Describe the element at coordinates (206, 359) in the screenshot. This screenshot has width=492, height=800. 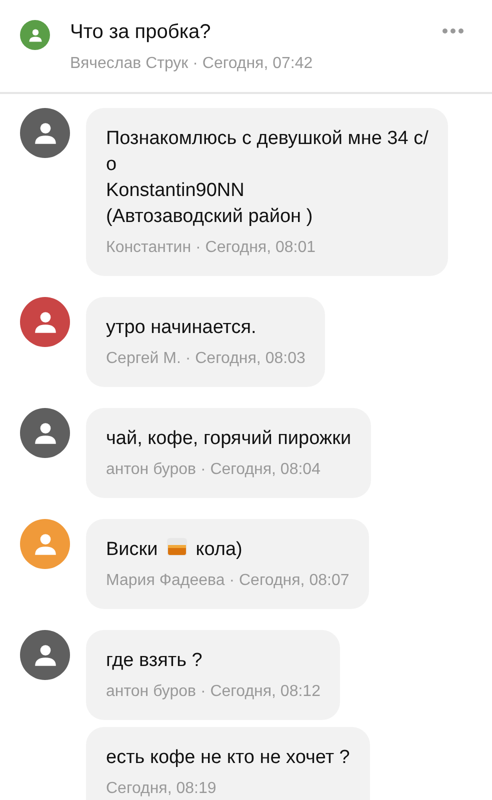
I see `message-meta: Сергей М. · Сегодня, 08:03` at that location.